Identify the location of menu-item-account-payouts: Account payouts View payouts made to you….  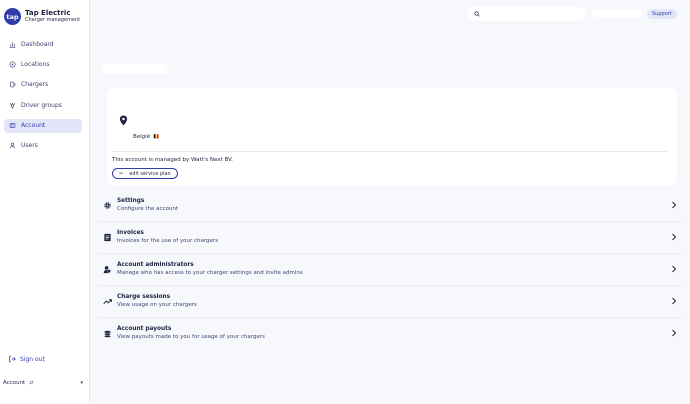
(390, 334).